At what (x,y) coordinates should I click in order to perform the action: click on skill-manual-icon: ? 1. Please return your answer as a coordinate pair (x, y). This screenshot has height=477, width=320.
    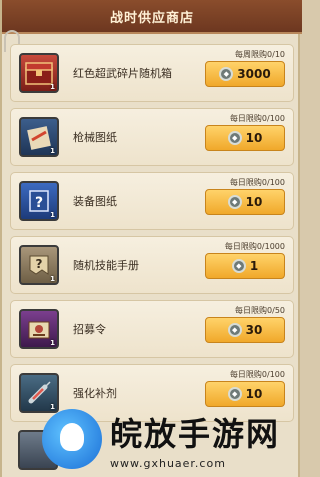
    Looking at the image, I should click on (39, 265).